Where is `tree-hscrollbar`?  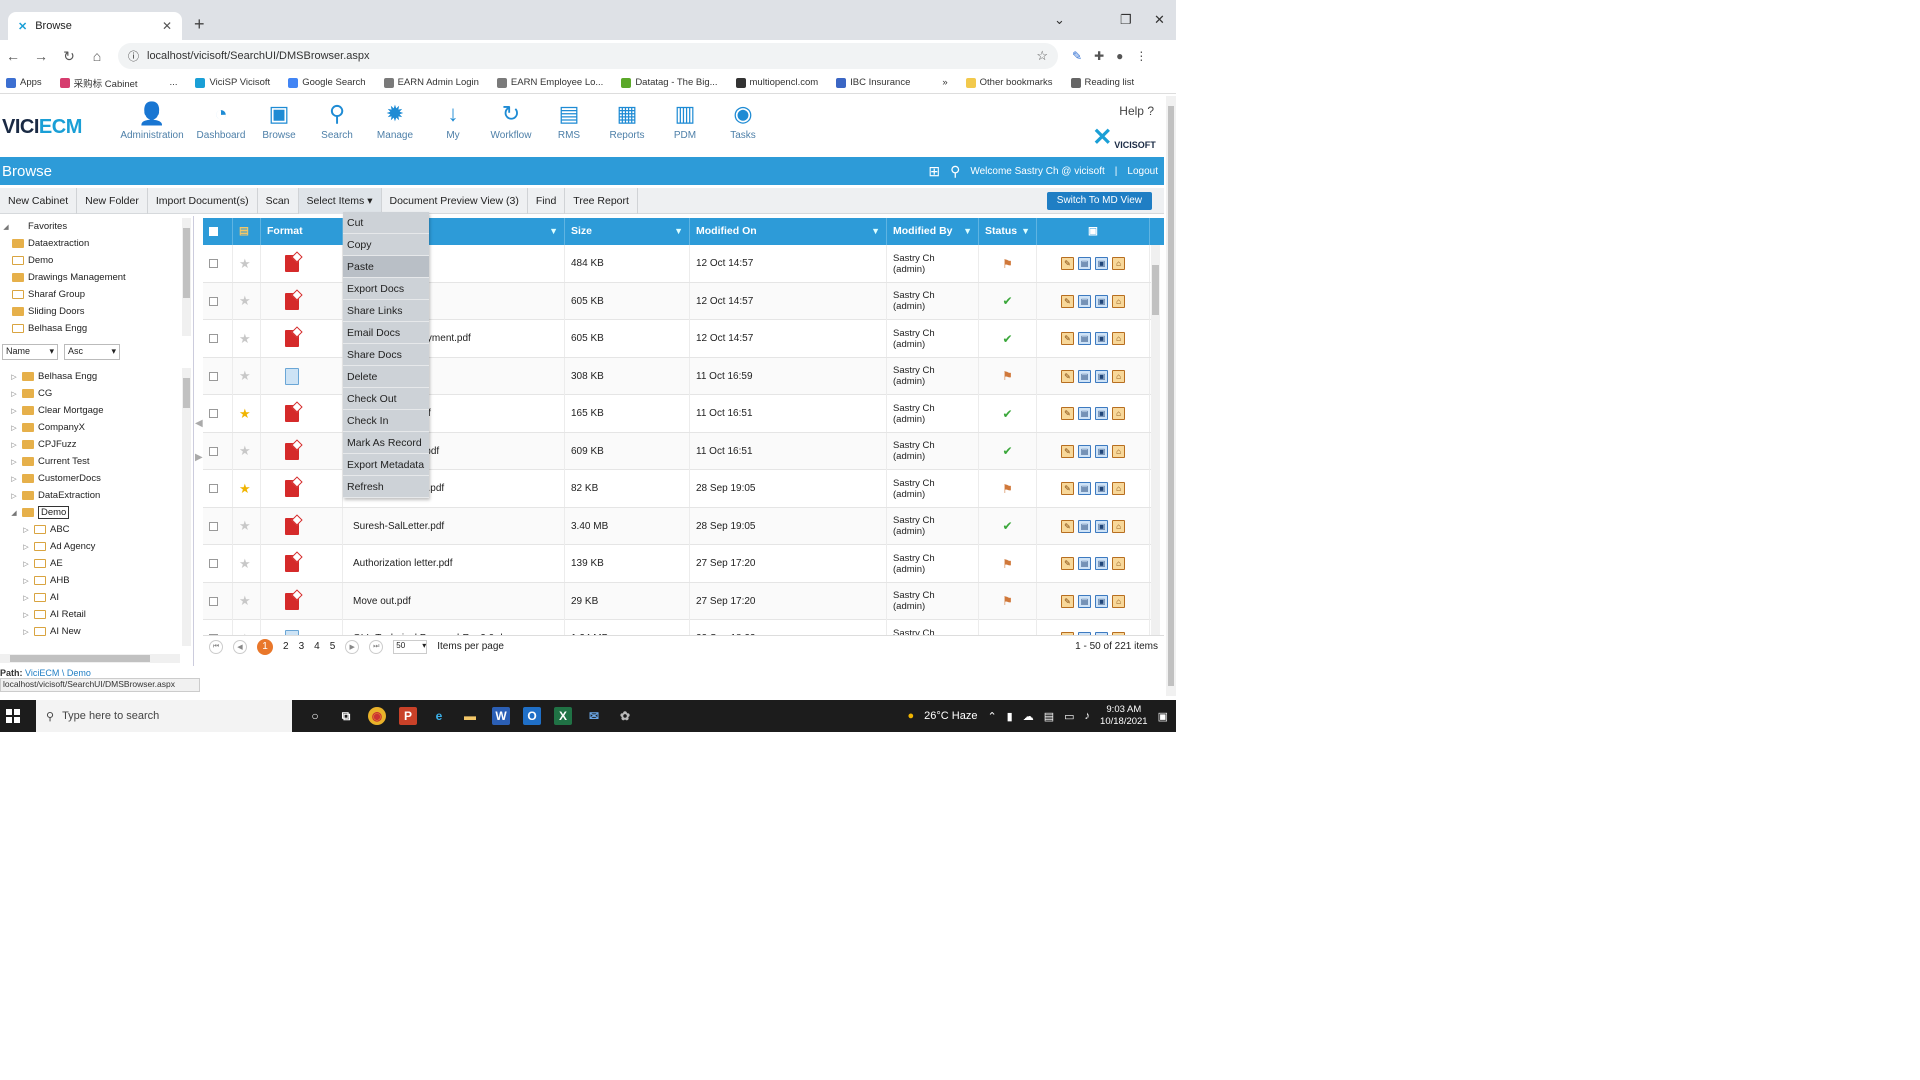
tree-hscrollbar is located at coordinates (90, 658).